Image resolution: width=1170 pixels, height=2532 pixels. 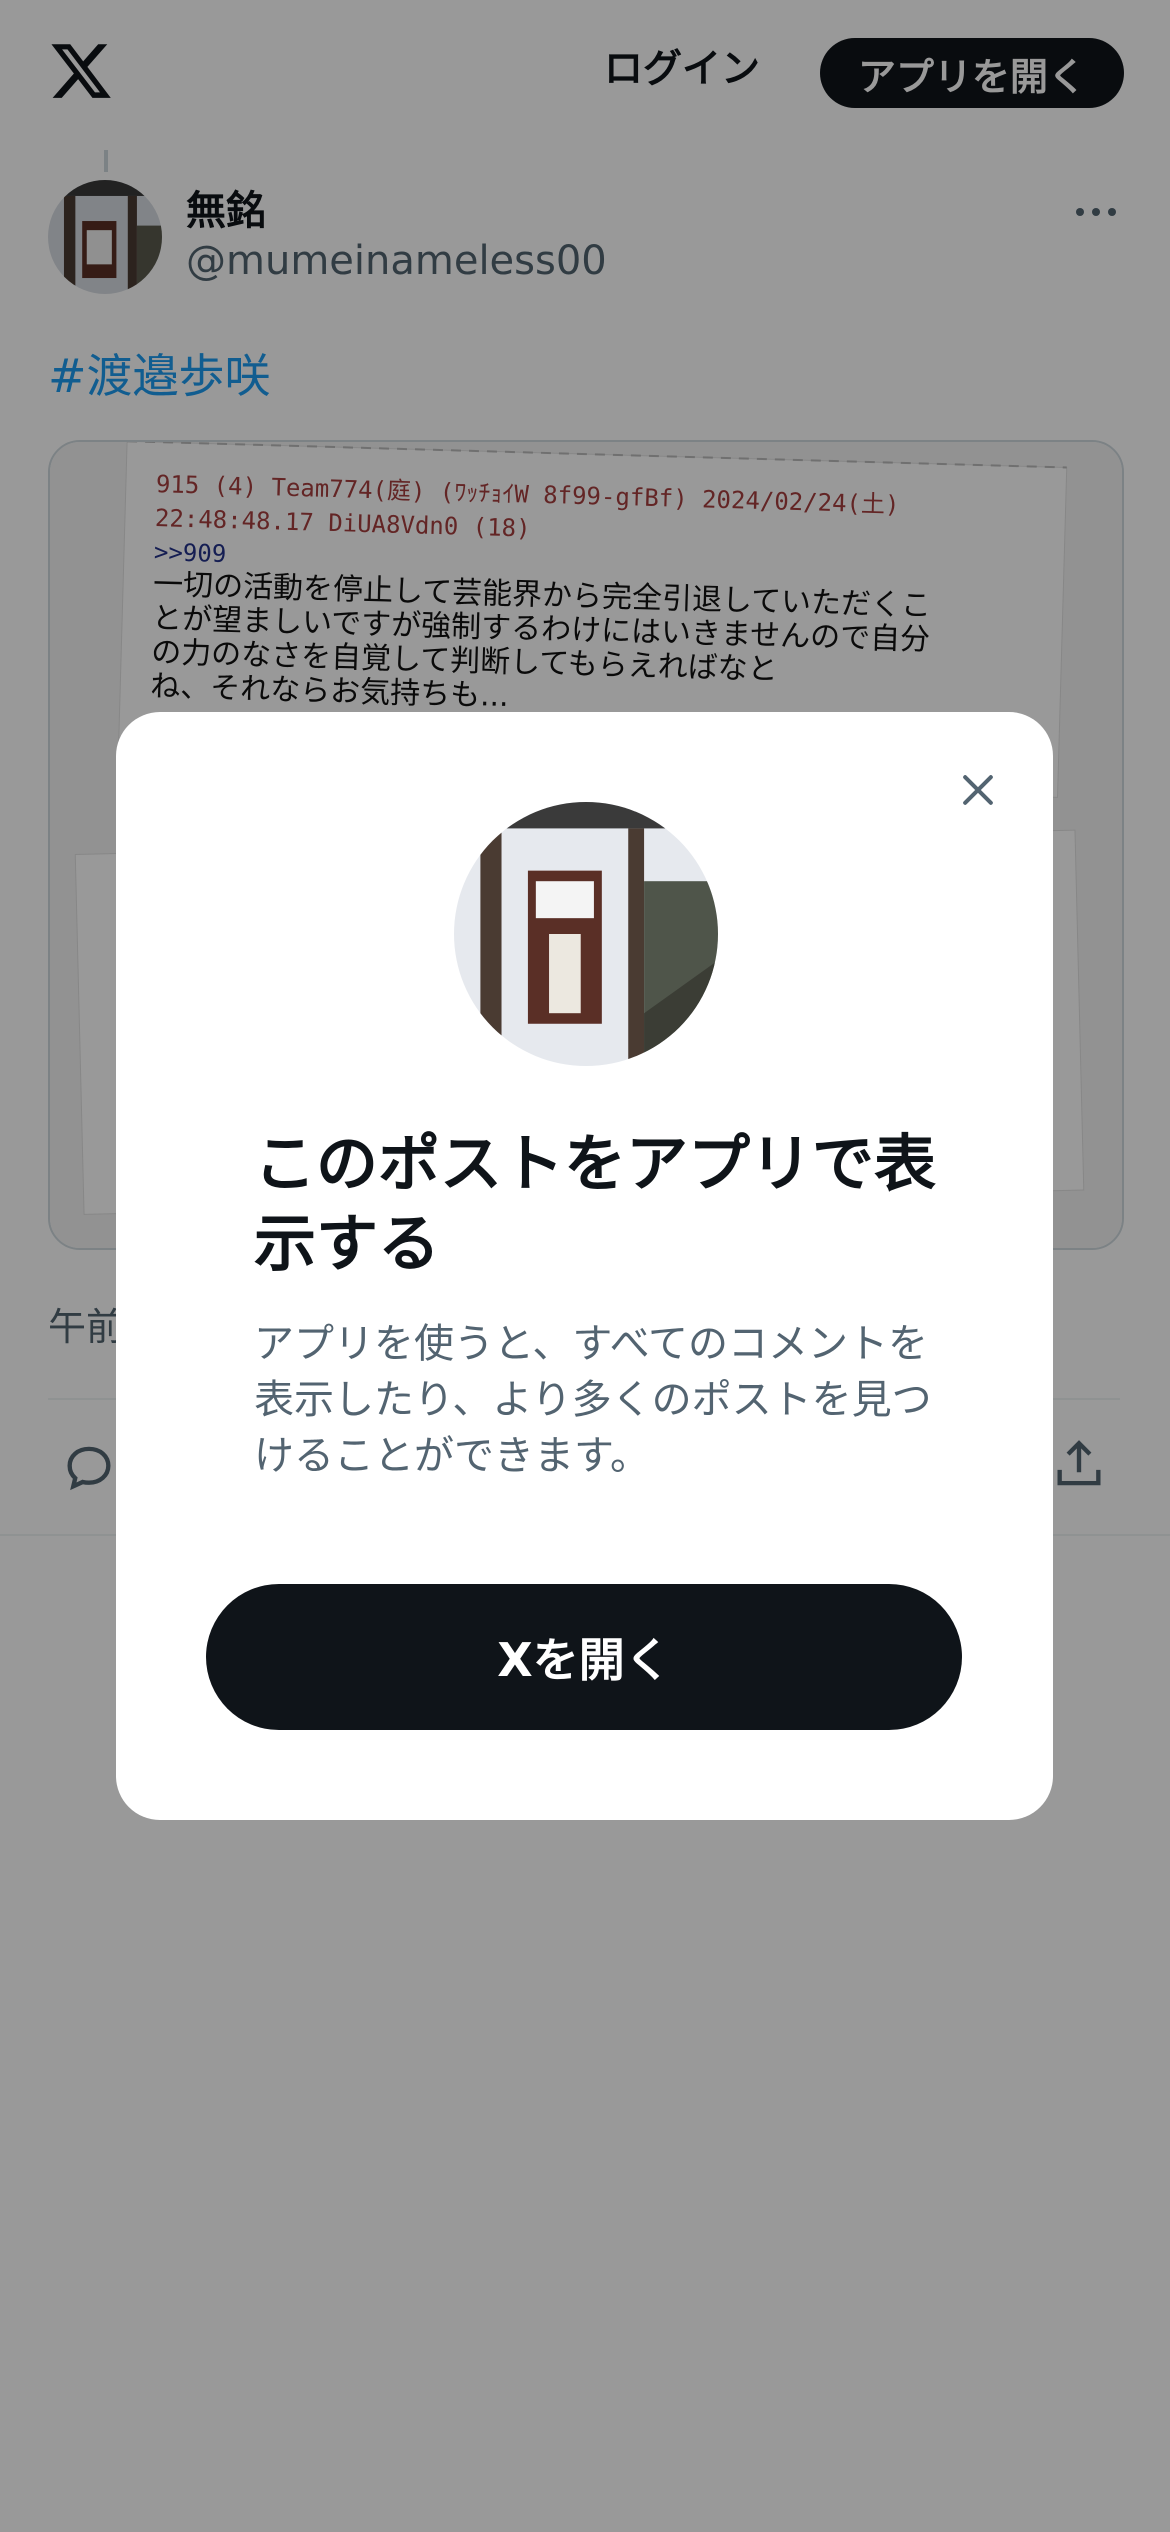 I want to click on modal-title: このポストをアプリで表示する, so click(x=595, y=1203).